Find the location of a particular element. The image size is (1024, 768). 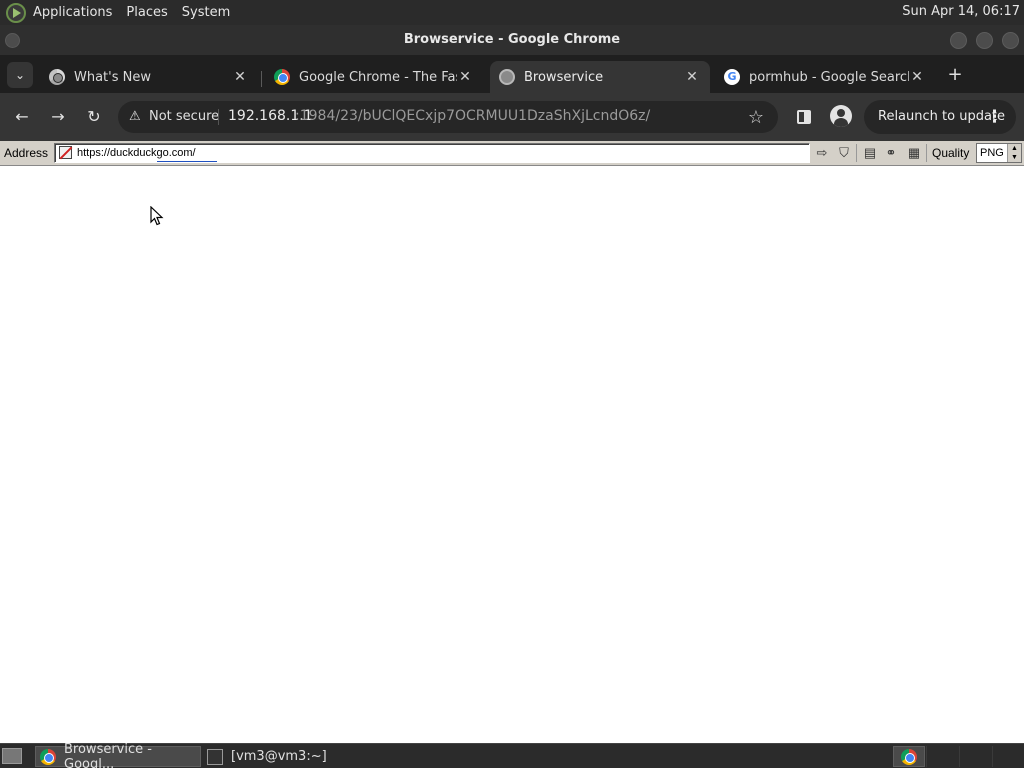

arrow-left-icon: ← is located at coordinates (22, 116).